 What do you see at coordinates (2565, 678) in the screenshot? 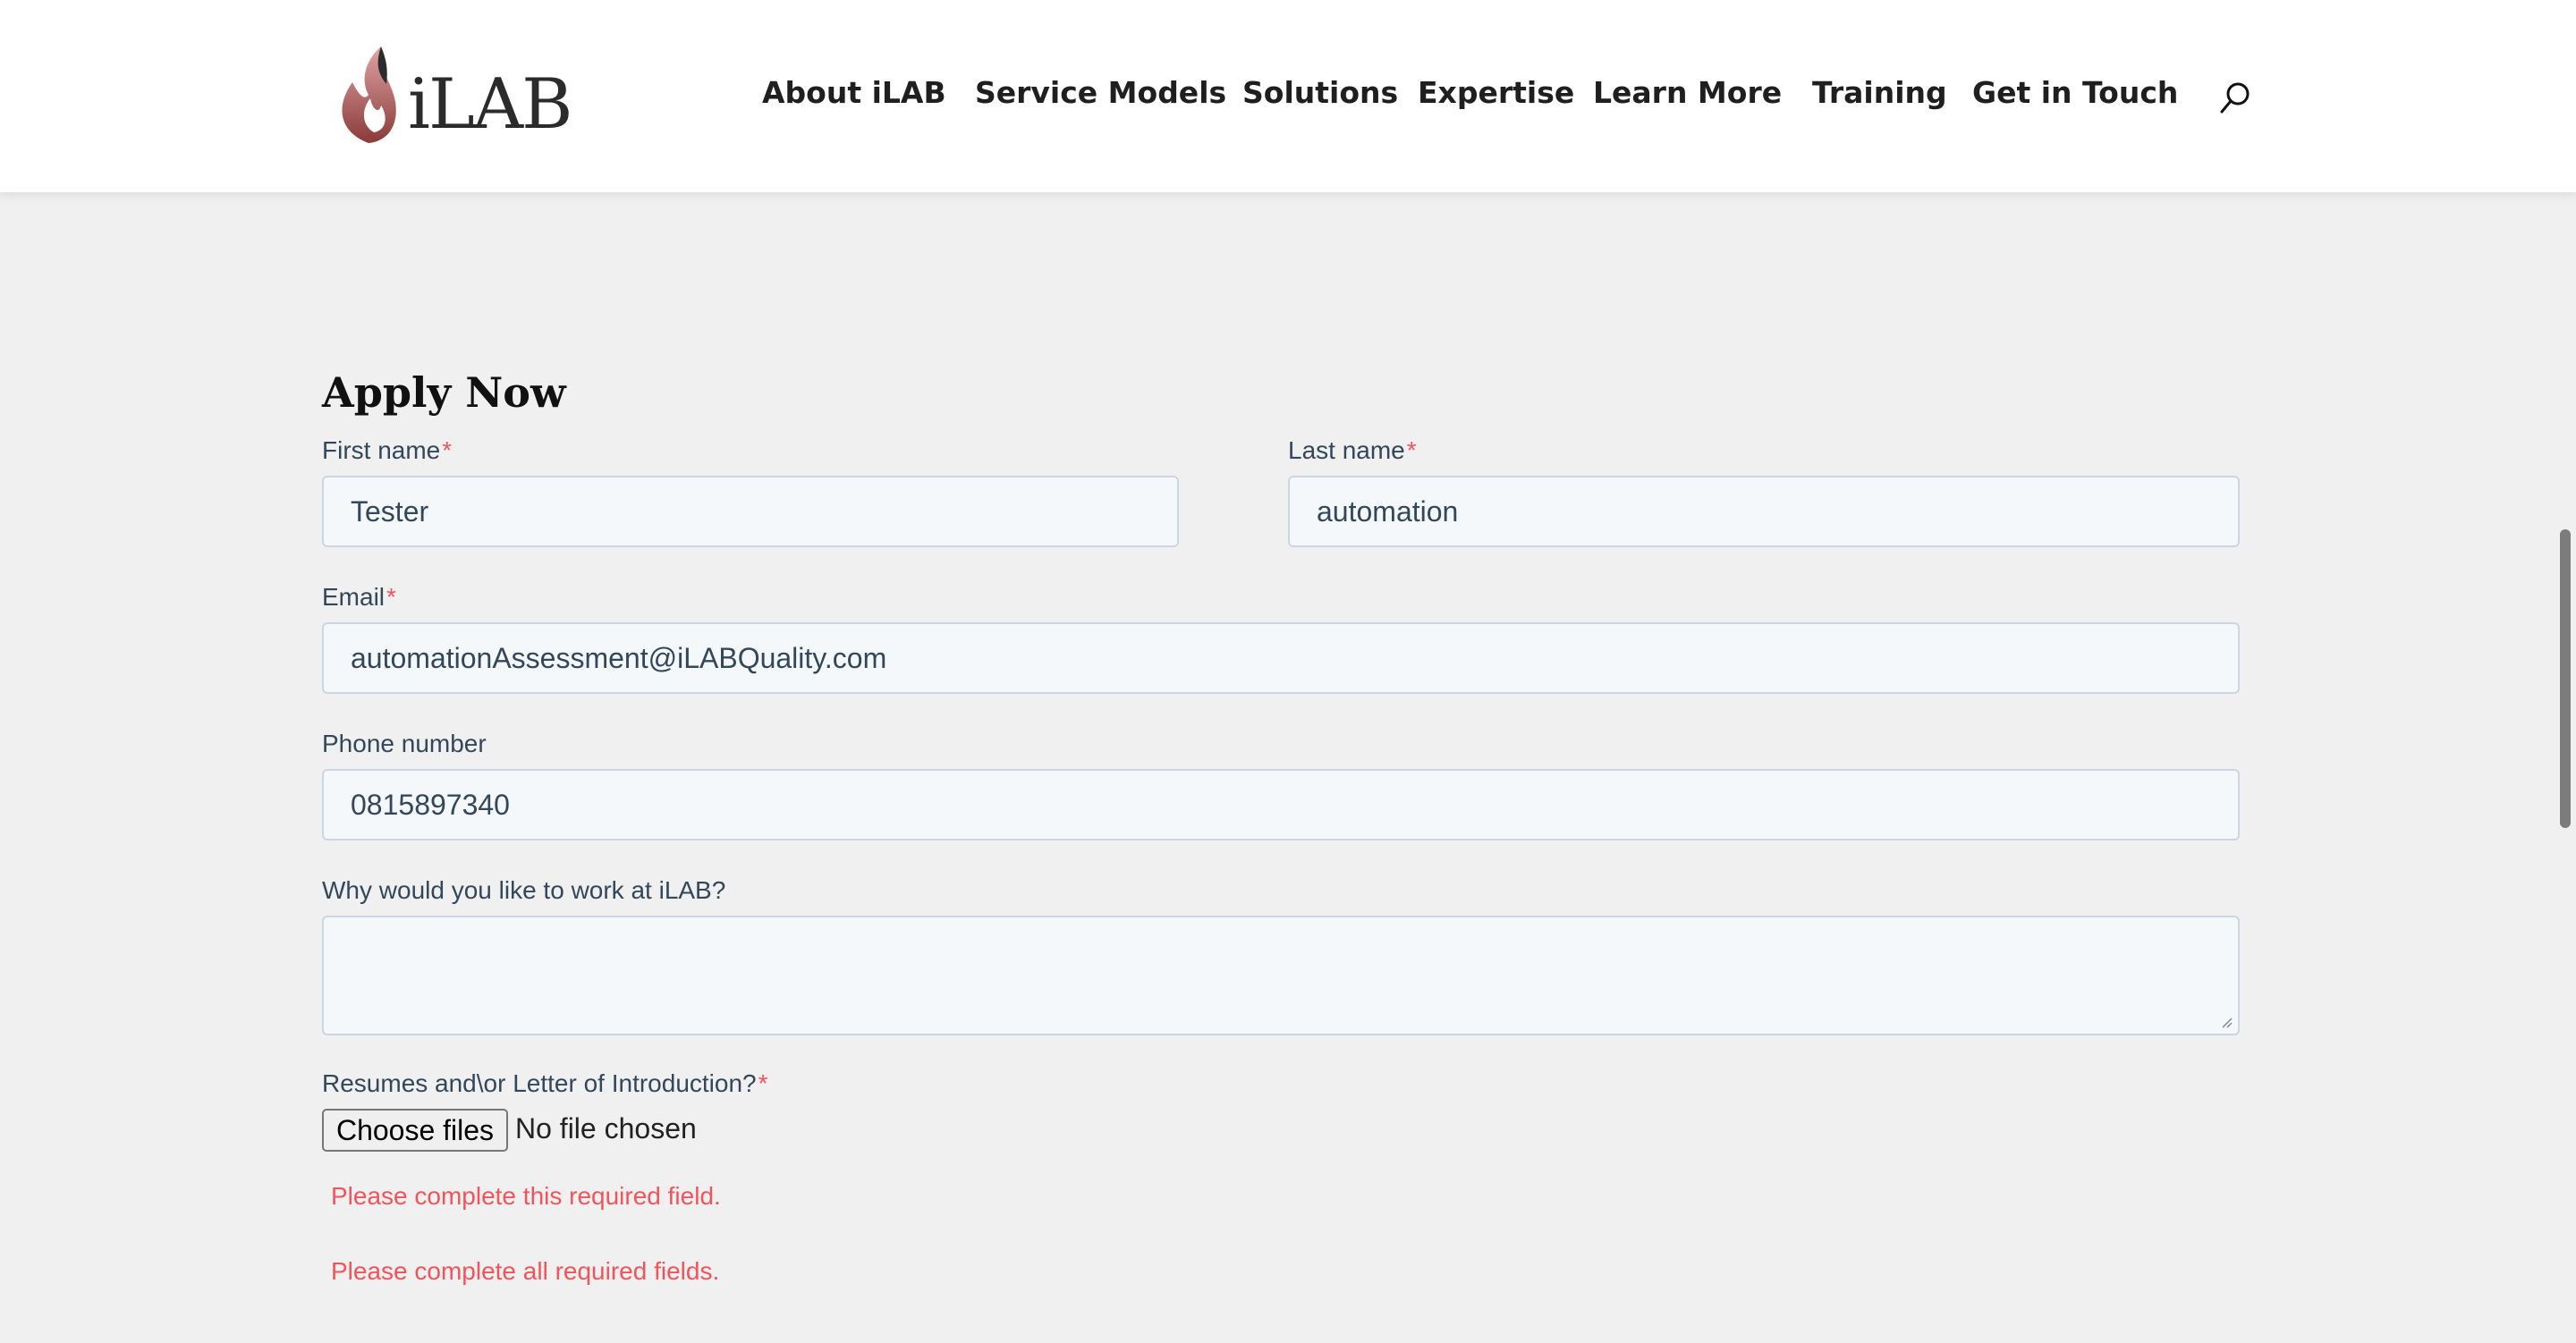
I see `scrollbar-thumb` at bounding box center [2565, 678].